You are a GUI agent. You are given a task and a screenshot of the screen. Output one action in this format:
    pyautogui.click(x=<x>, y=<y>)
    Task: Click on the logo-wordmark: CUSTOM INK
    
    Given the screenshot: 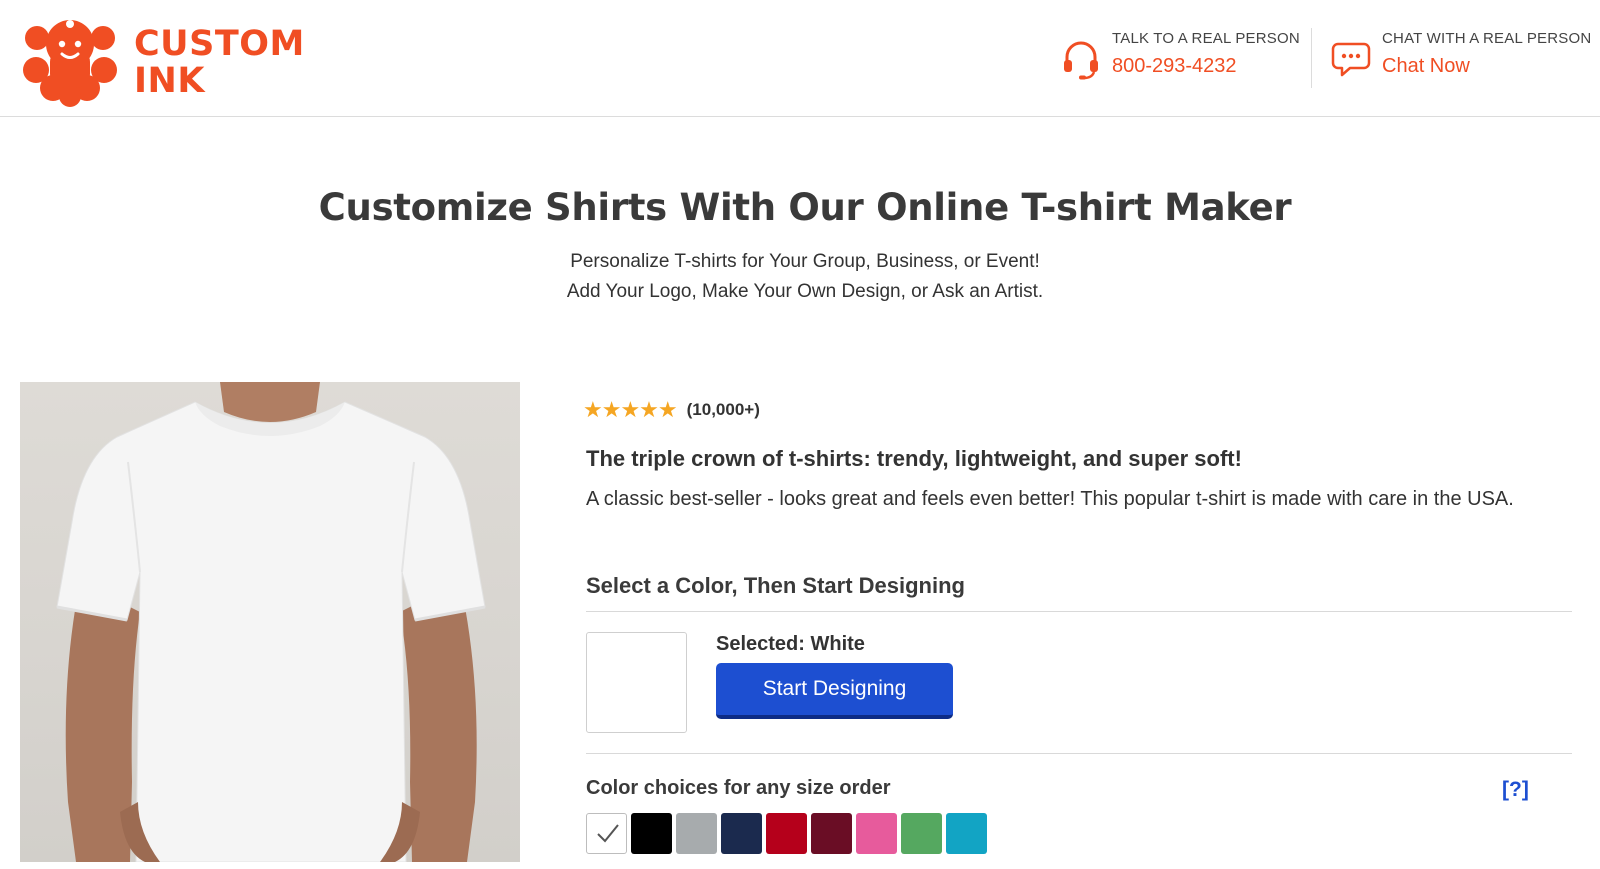 What is the action you would take?
    pyautogui.click(x=219, y=63)
    